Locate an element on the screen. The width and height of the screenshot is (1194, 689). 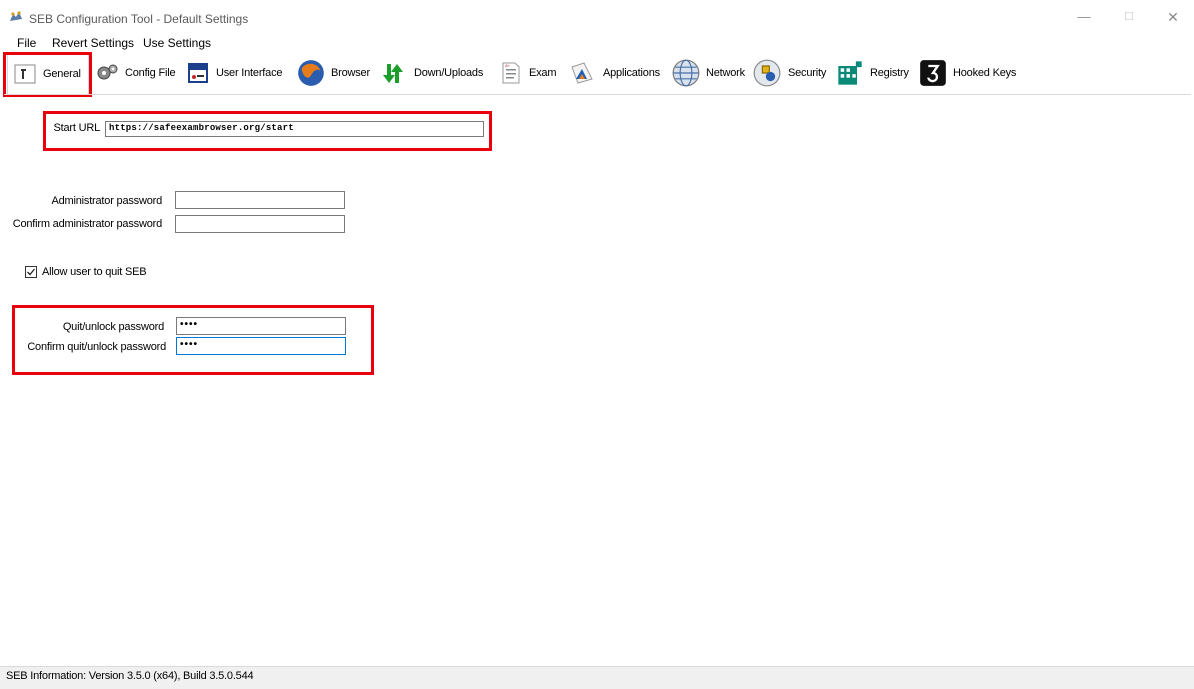
start-url-label: Start URL is located at coordinates (77, 128).